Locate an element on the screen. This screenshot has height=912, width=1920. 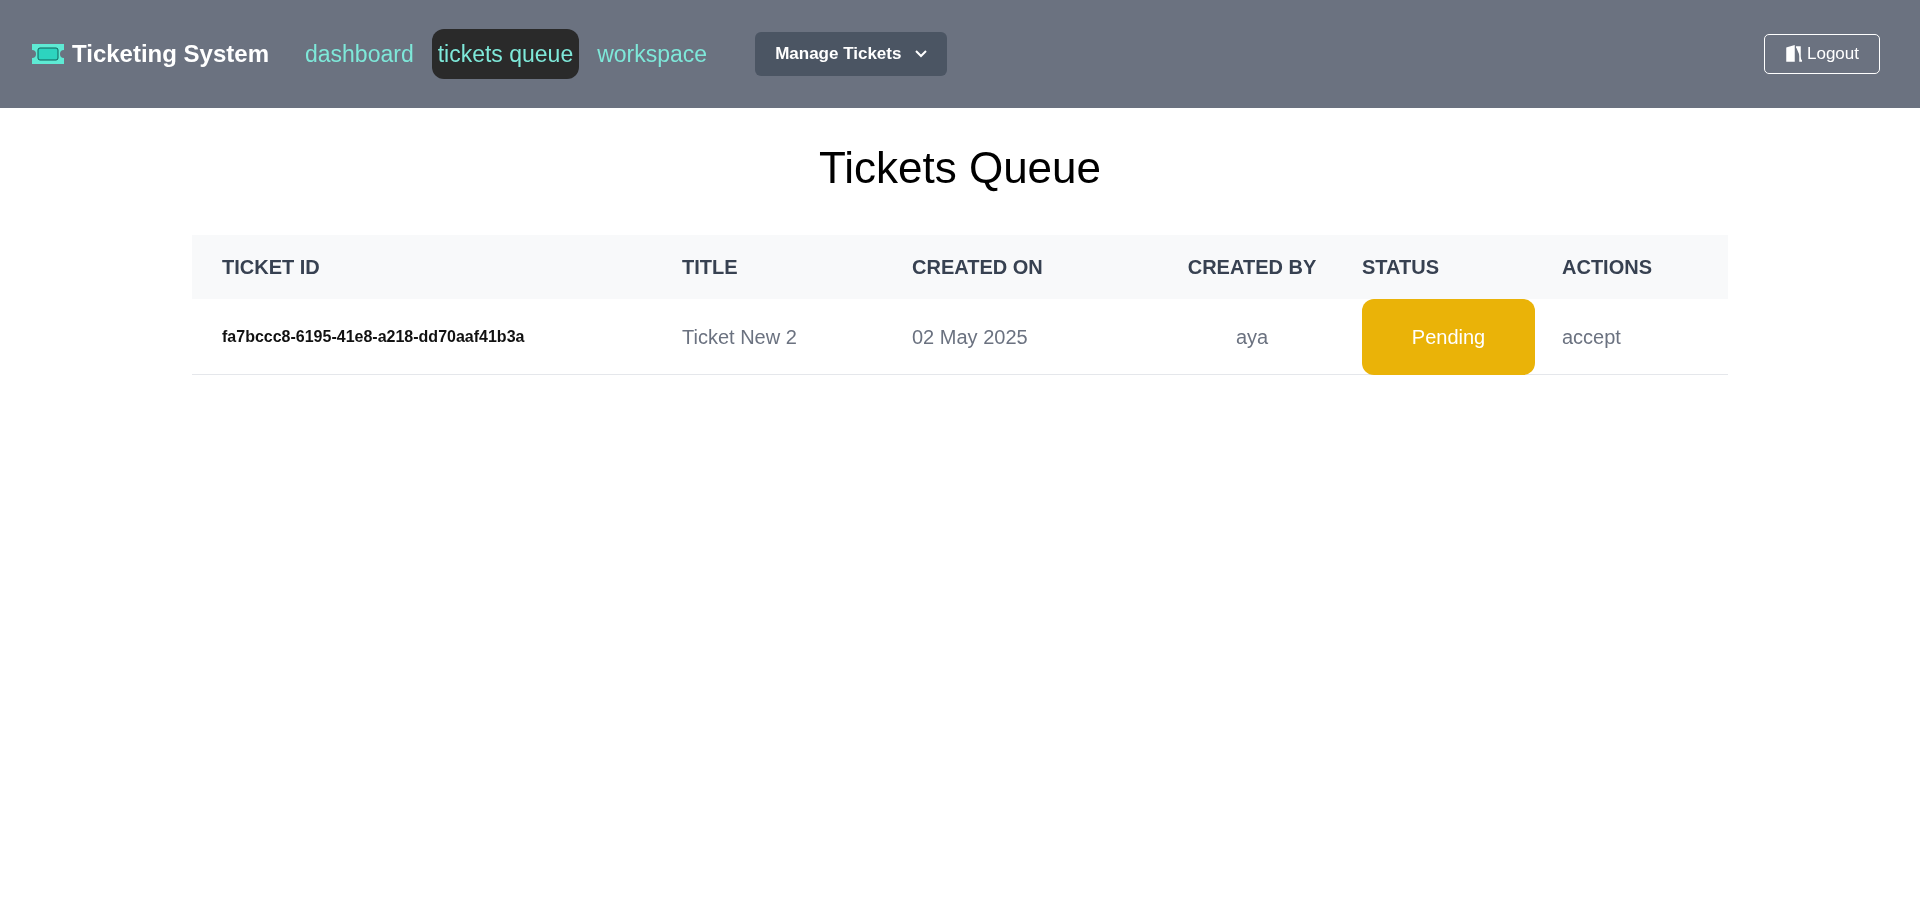
ticket-icon is located at coordinates (48, 54).